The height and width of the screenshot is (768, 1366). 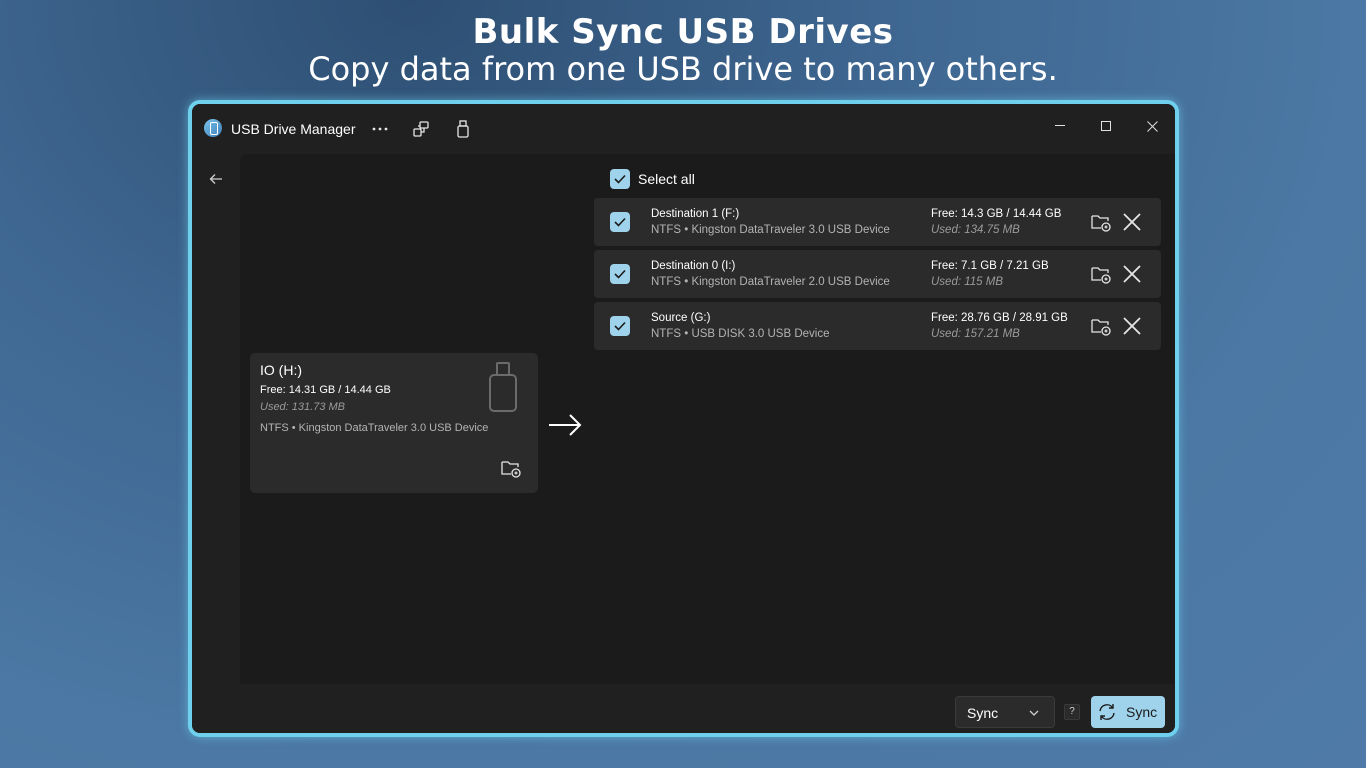 I want to click on usb-drive-app-icon, so click(x=213, y=128).